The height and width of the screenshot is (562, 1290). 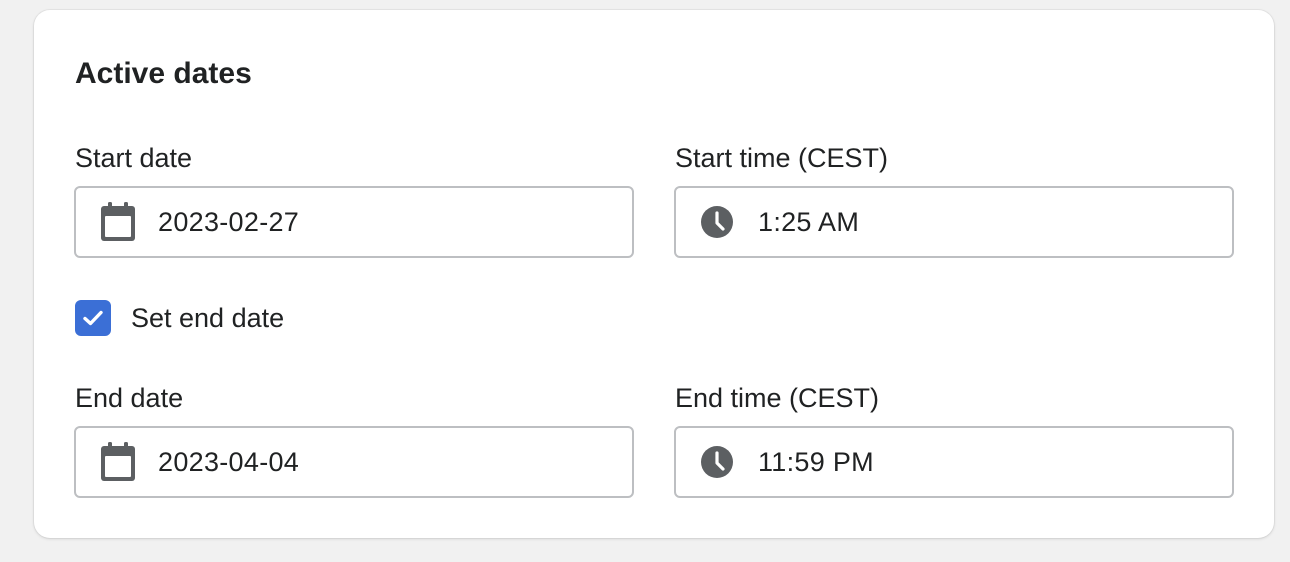 What do you see at coordinates (954, 462) in the screenshot?
I see `end-time-field: 11:59 PM` at bounding box center [954, 462].